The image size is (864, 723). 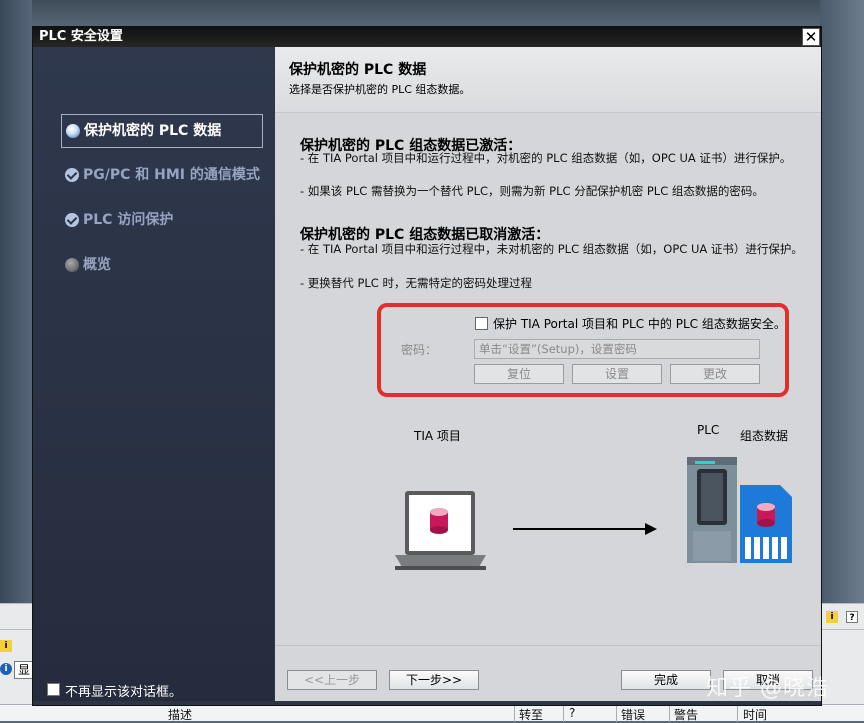 I want to click on nav-item-label: 保护机密的 PLC 数据, so click(x=153, y=131).